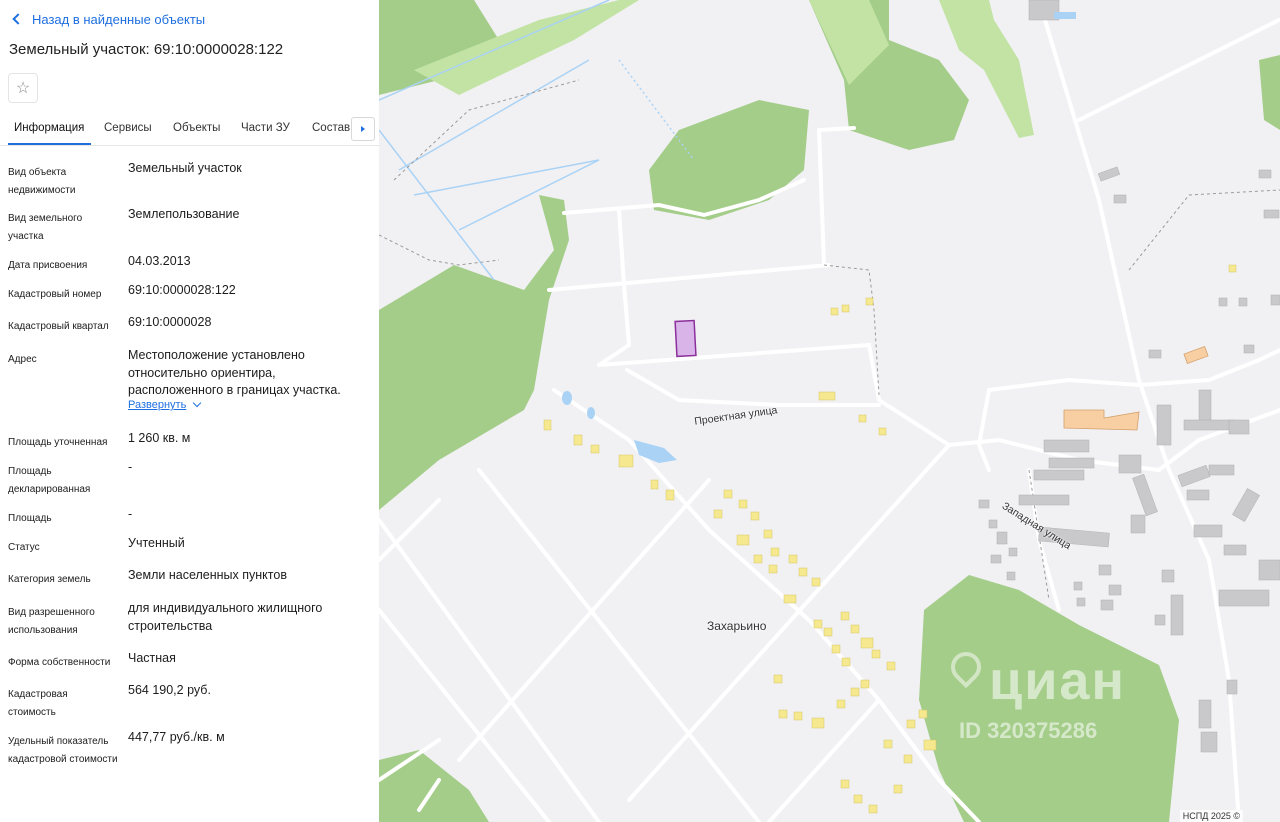 This screenshot has height=822, width=1280. What do you see at coordinates (49, 480) in the screenshot?
I see `detail-label: Площадь декларированная` at bounding box center [49, 480].